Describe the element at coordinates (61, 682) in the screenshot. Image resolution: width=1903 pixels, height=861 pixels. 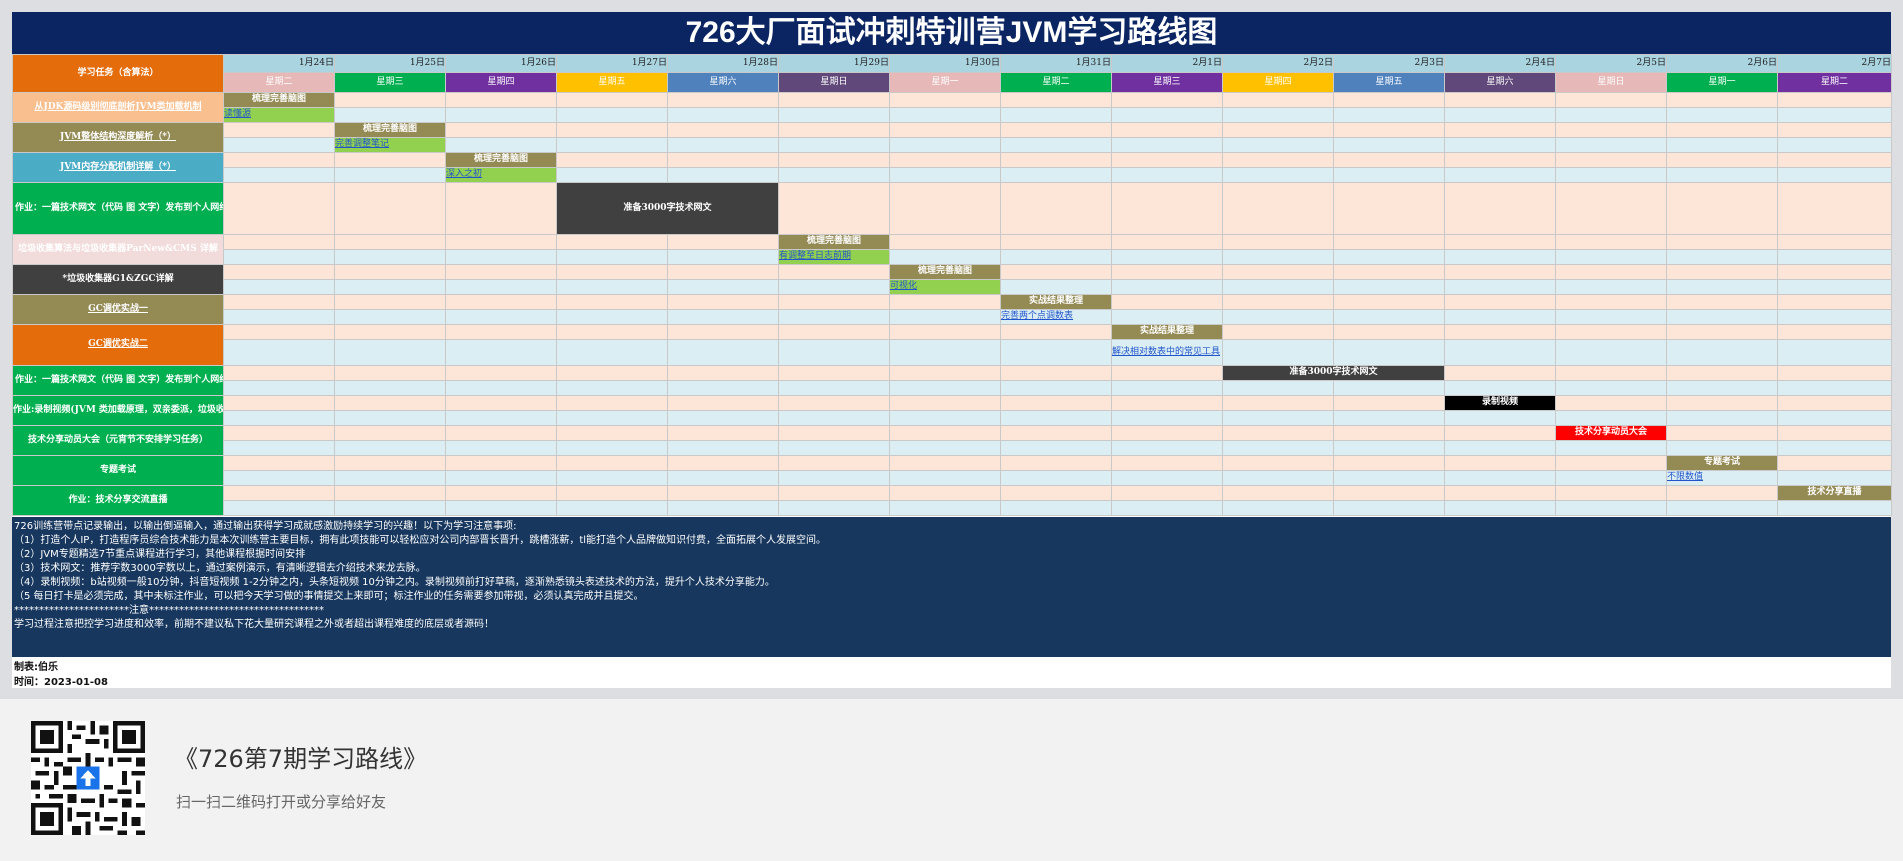
I see `time-label: 时间：2023-01-08` at that location.